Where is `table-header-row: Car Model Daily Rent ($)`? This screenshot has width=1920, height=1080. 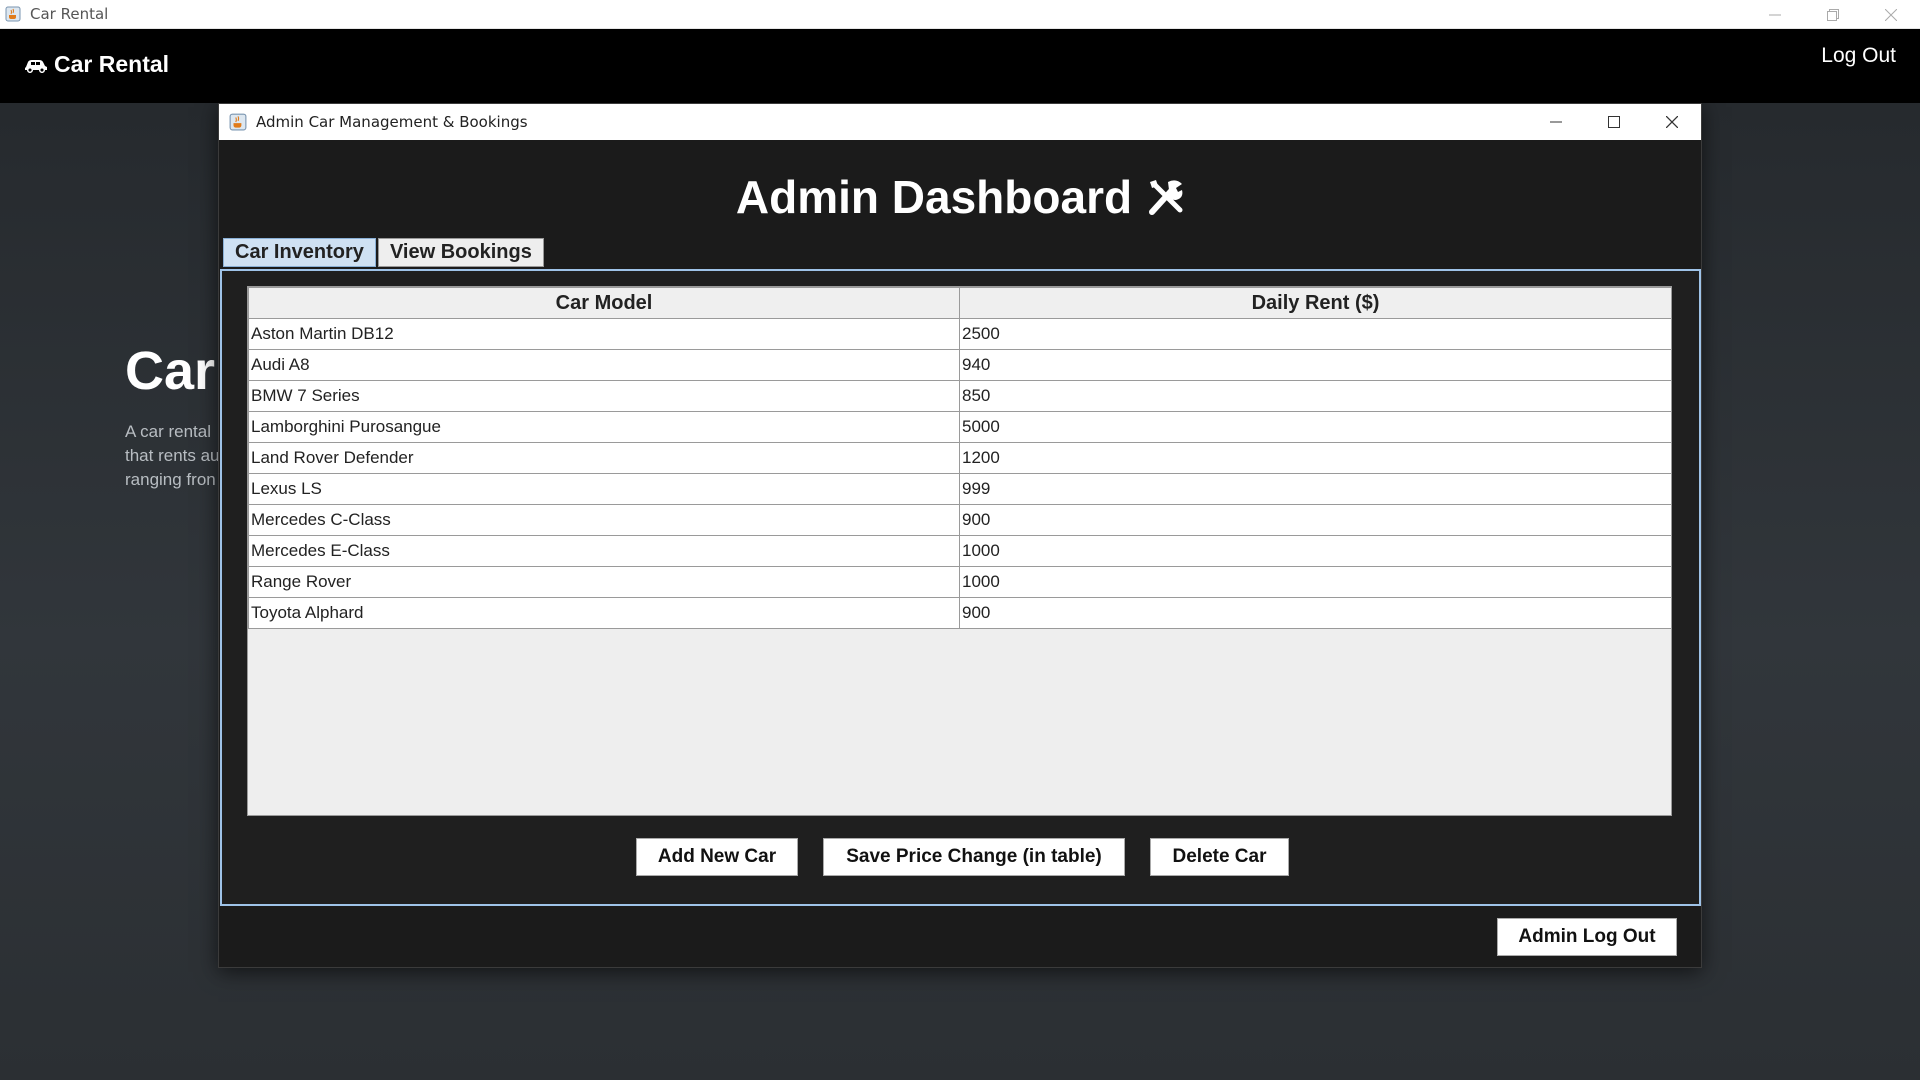
table-header-row: Car Model Daily Rent ($) is located at coordinates (960, 303).